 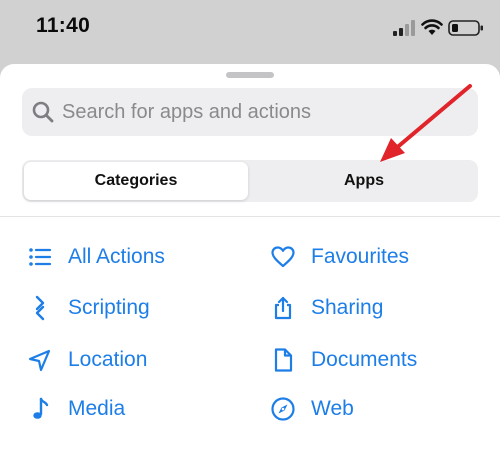 What do you see at coordinates (109, 307) in the screenshot?
I see `category-label: Scripting` at bounding box center [109, 307].